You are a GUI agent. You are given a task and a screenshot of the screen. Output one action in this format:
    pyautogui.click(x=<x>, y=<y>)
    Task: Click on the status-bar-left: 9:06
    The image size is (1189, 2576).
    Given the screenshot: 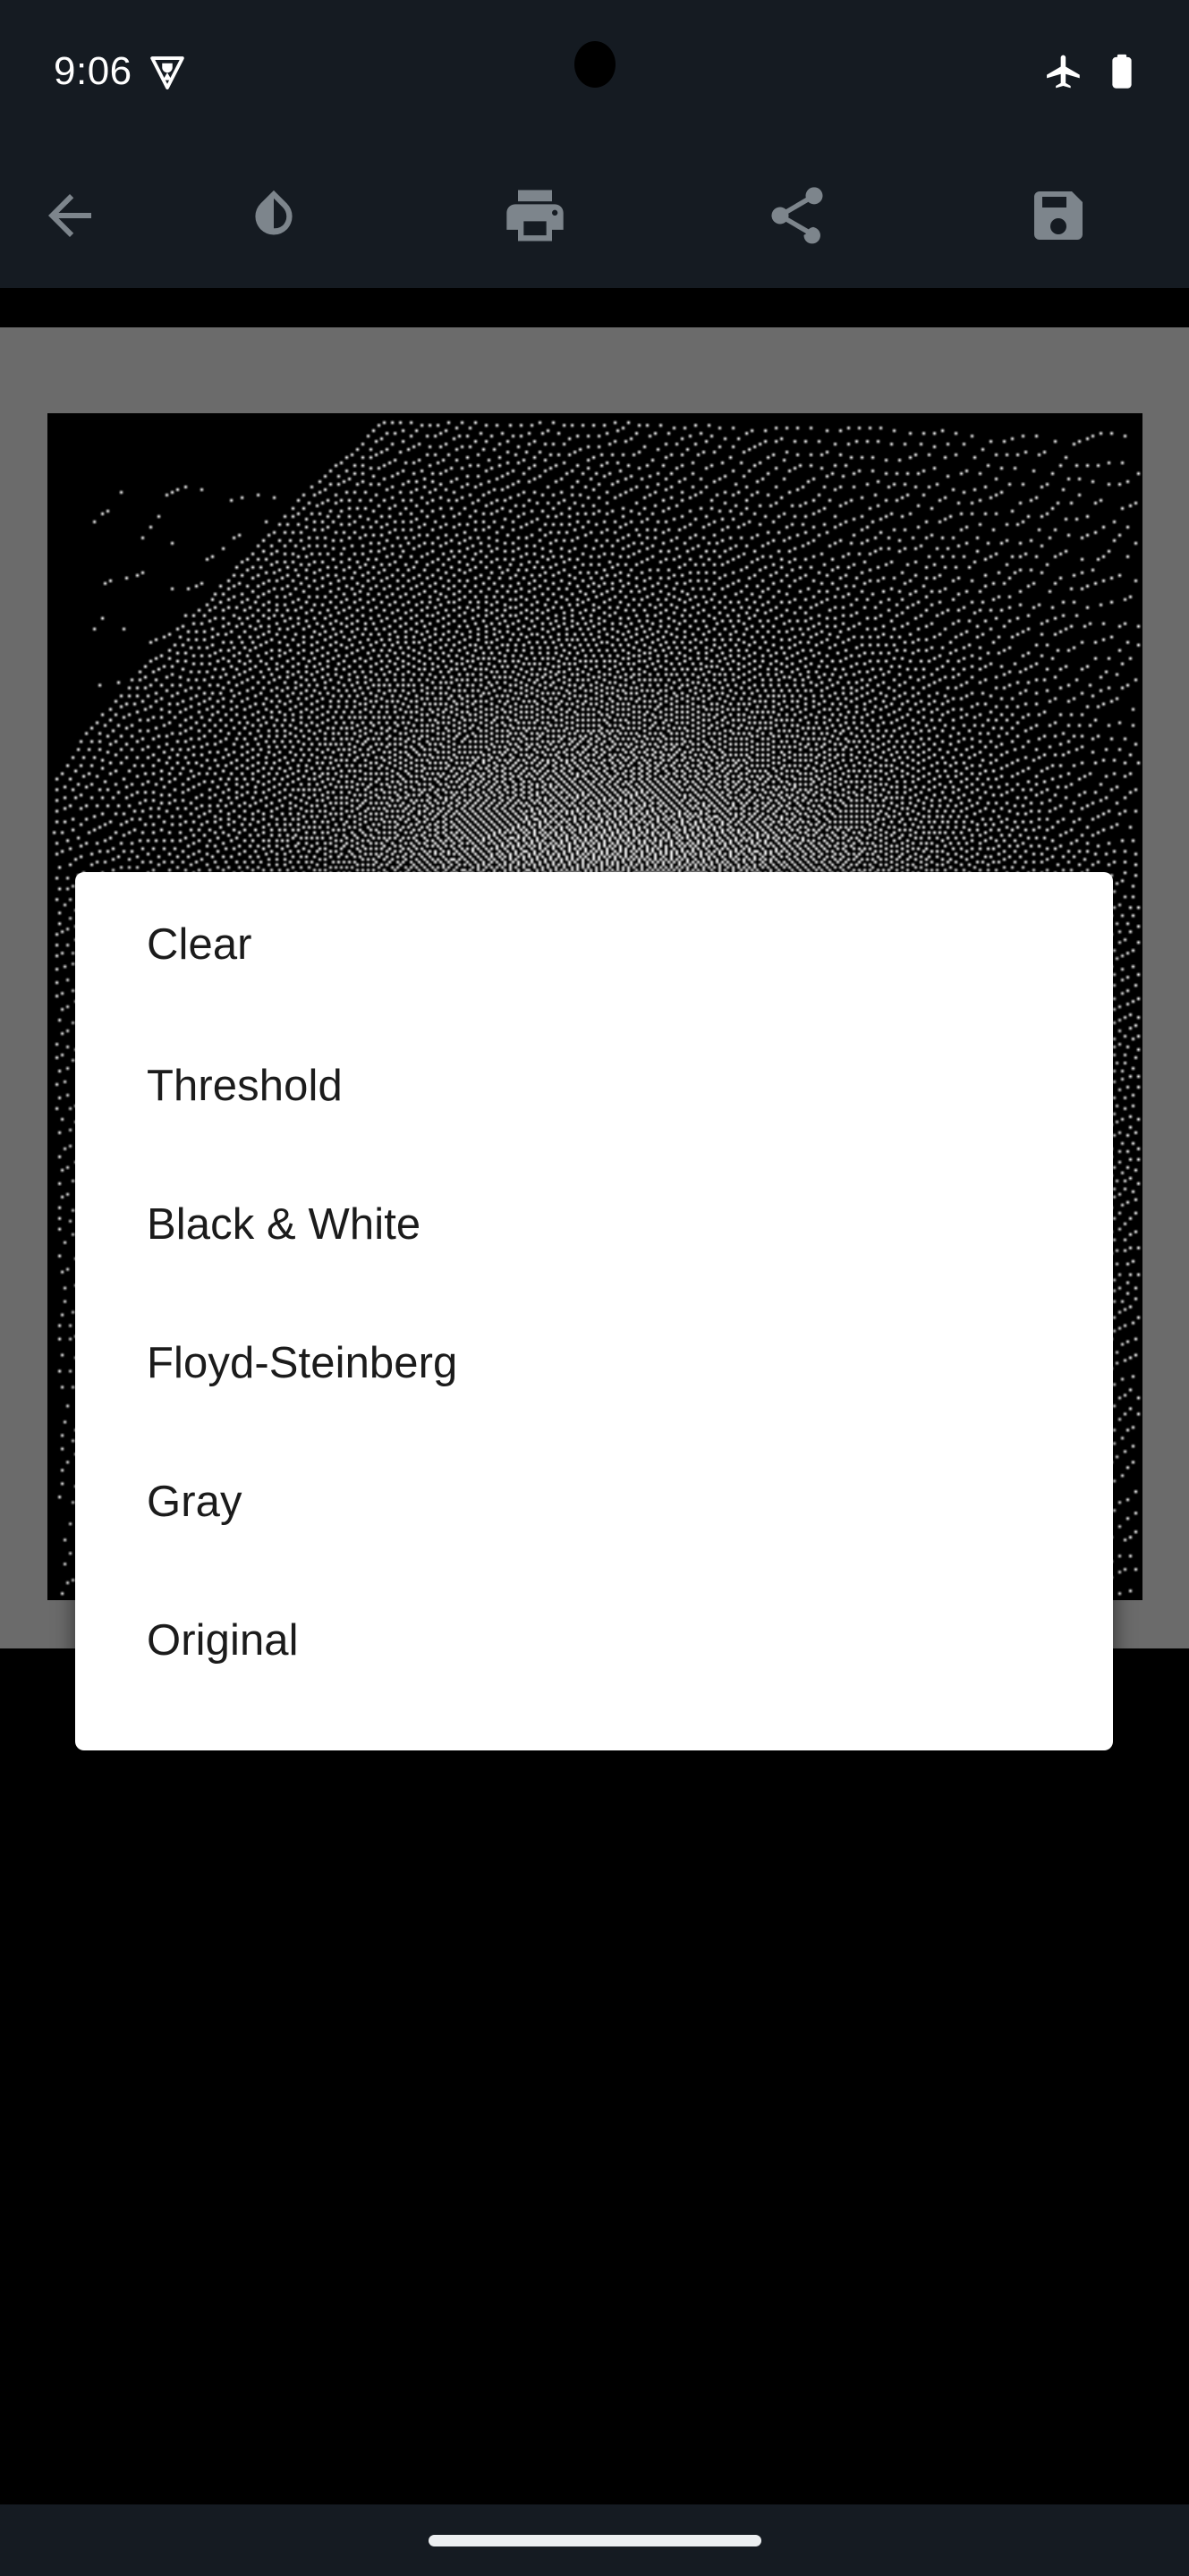 What is the action you would take?
    pyautogui.click(x=121, y=71)
    